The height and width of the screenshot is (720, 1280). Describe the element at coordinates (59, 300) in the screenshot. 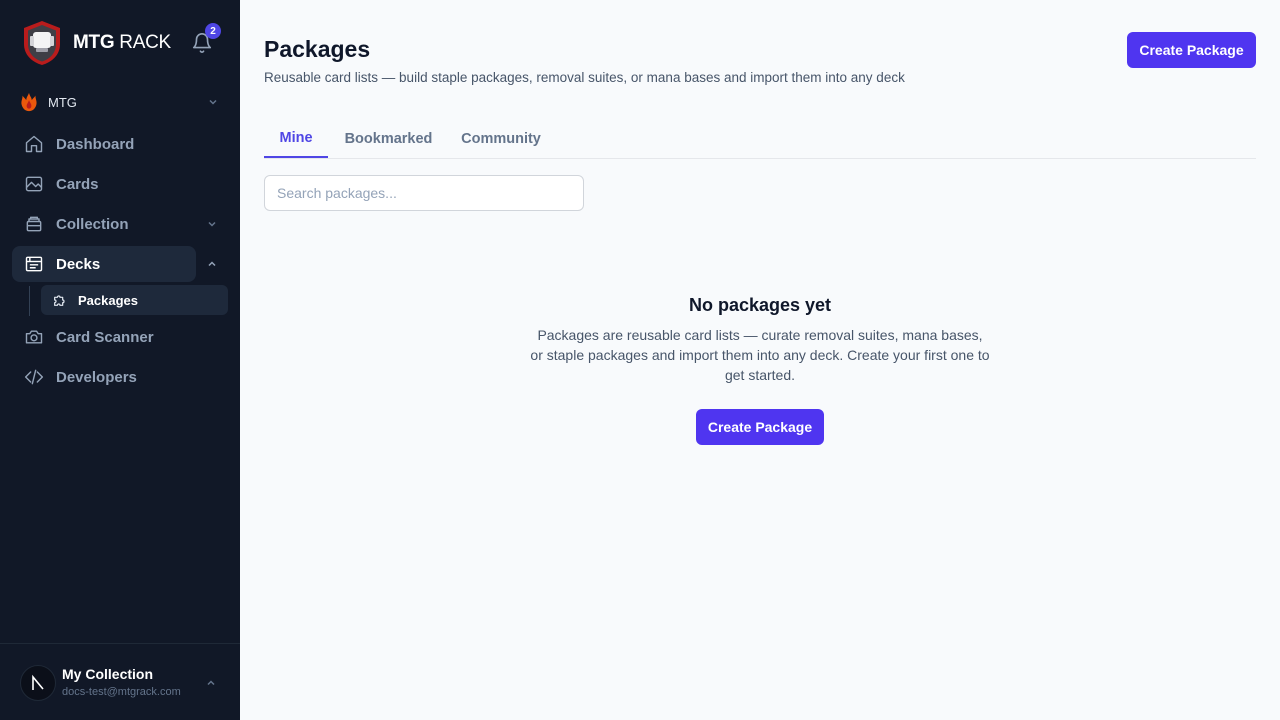

I see `puzzle-icon` at that location.